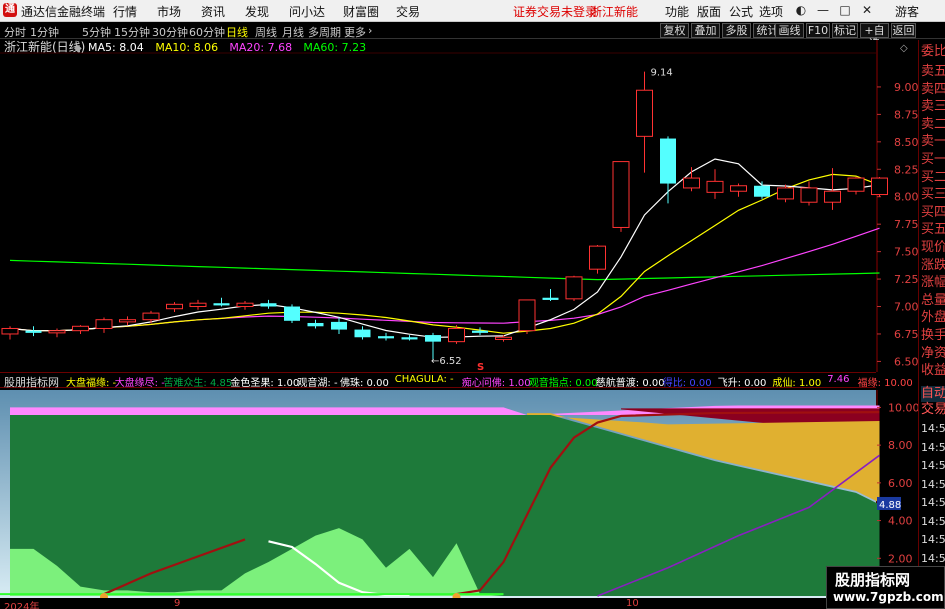 This screenshot has height=609, width=945. I want to click on date-axis-year: 2024年, so click(22, 605).